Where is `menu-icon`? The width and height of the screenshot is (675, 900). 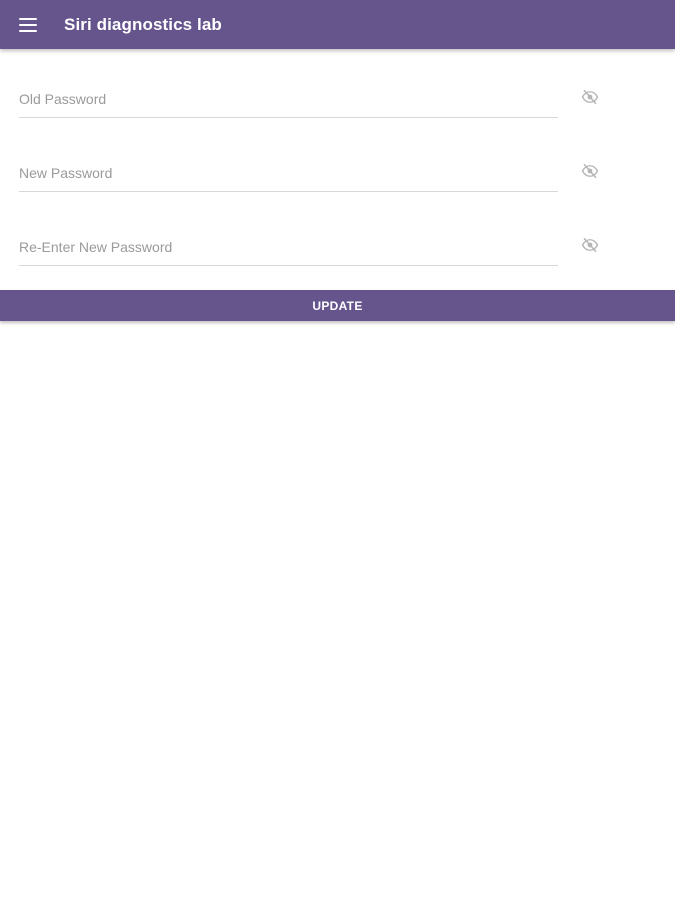
menu-icon is located at coordinates (29, 24).